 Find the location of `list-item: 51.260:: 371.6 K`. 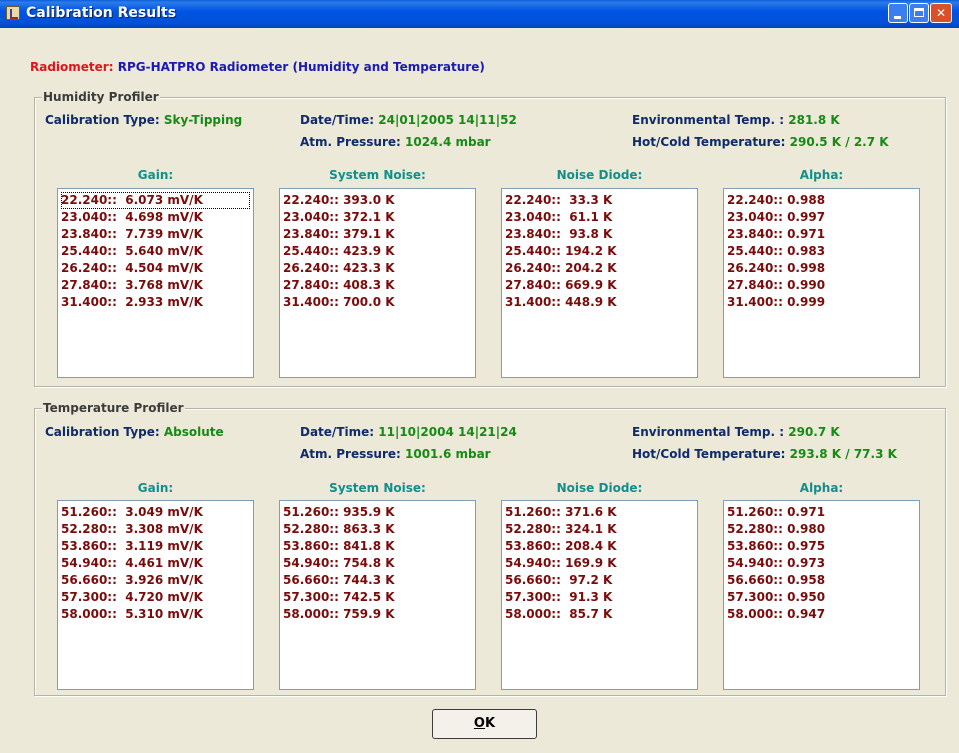

list-item: 51.260:: 371.6 K is located at coordinates (599, 512).